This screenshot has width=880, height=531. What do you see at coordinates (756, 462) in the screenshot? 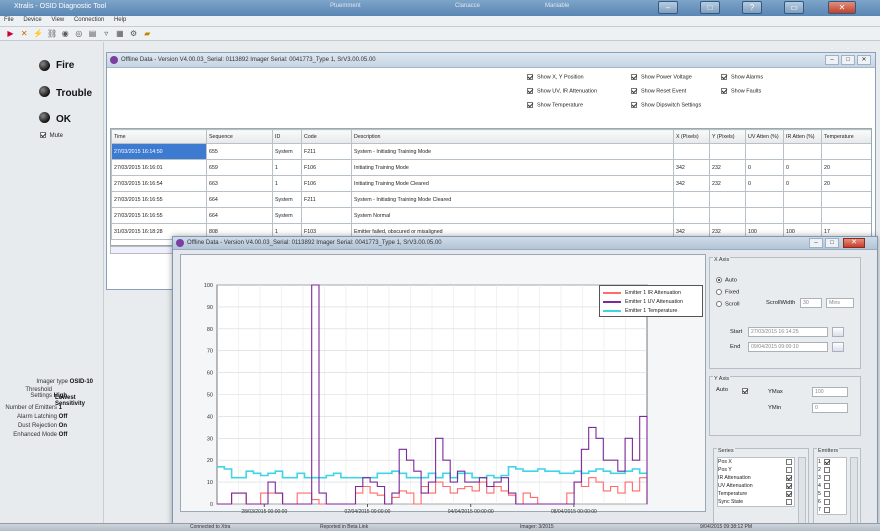
I see `series-list-item: Pos X` at bounding box center [756, 462].